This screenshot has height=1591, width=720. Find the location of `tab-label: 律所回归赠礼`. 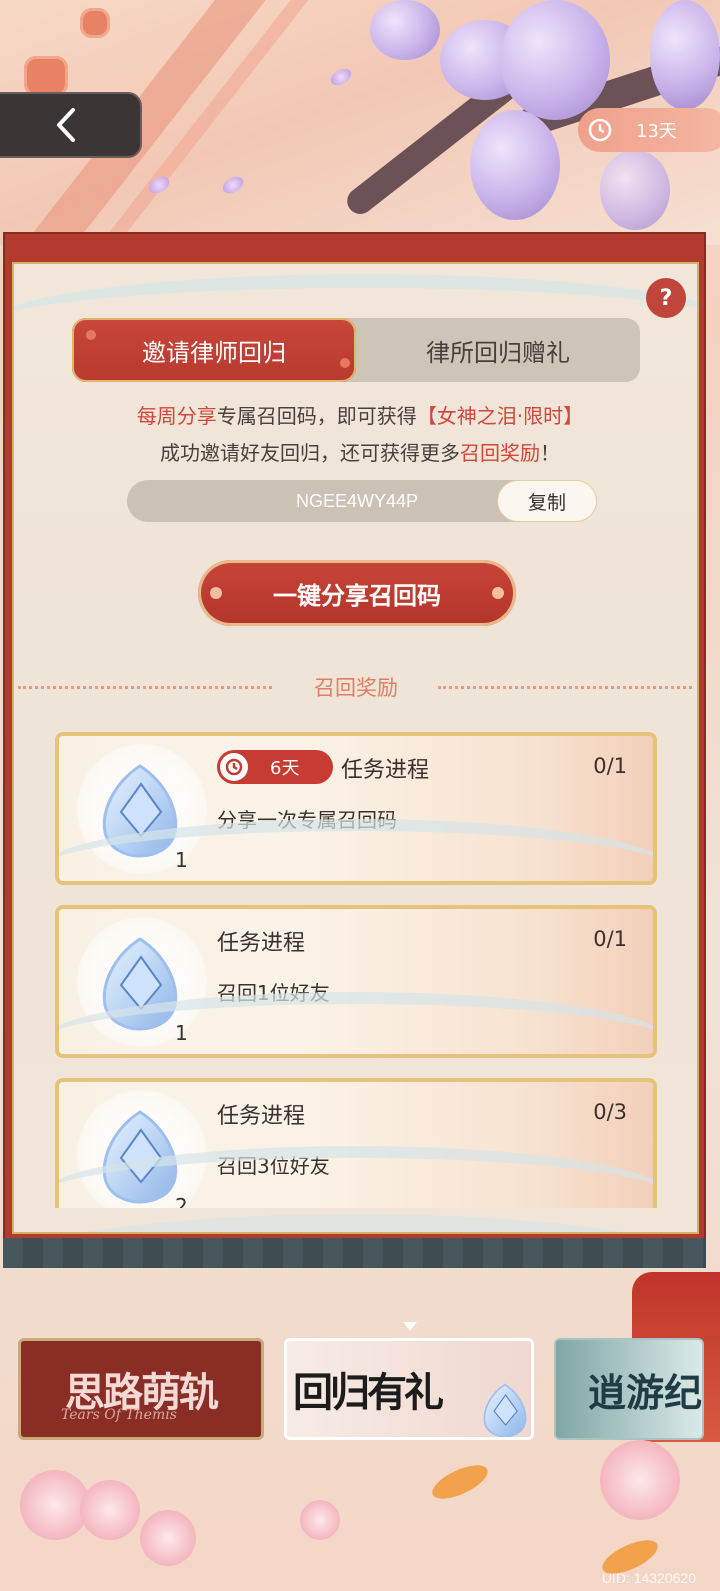

tab-label: 律所回归赠礼 is located at coordinates (498, 352).